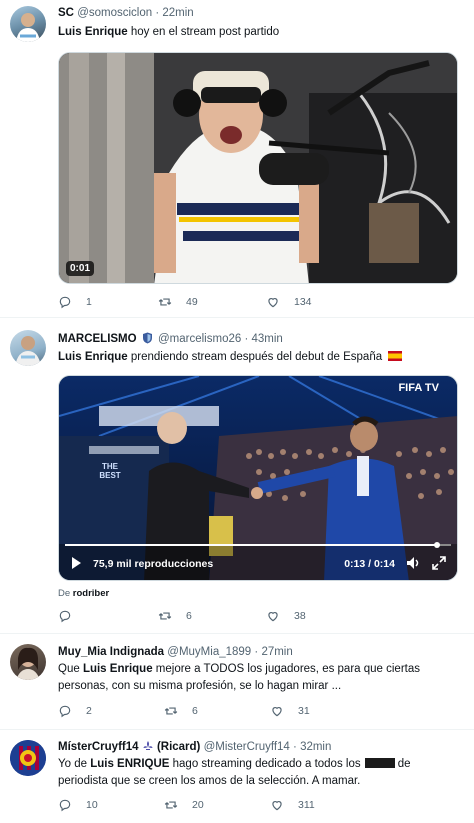 This screenshot has height=823, width=474. I want to click on retweet-count: 20, so click(198, 805).